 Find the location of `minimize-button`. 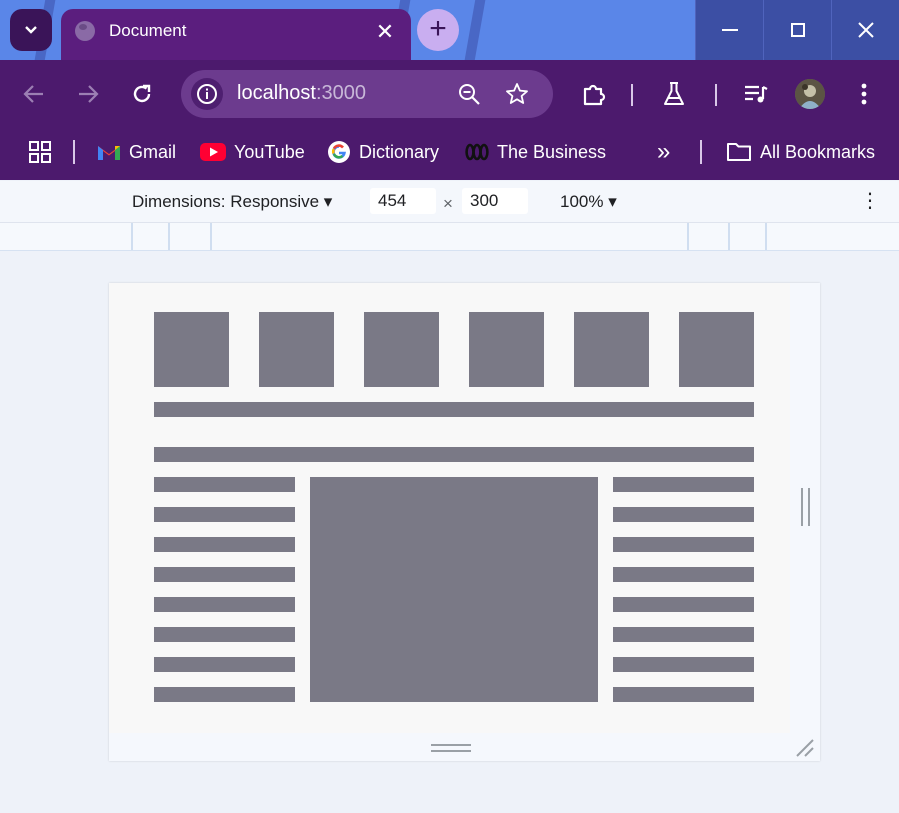

minimize-button is located at coordinates (729, 30).